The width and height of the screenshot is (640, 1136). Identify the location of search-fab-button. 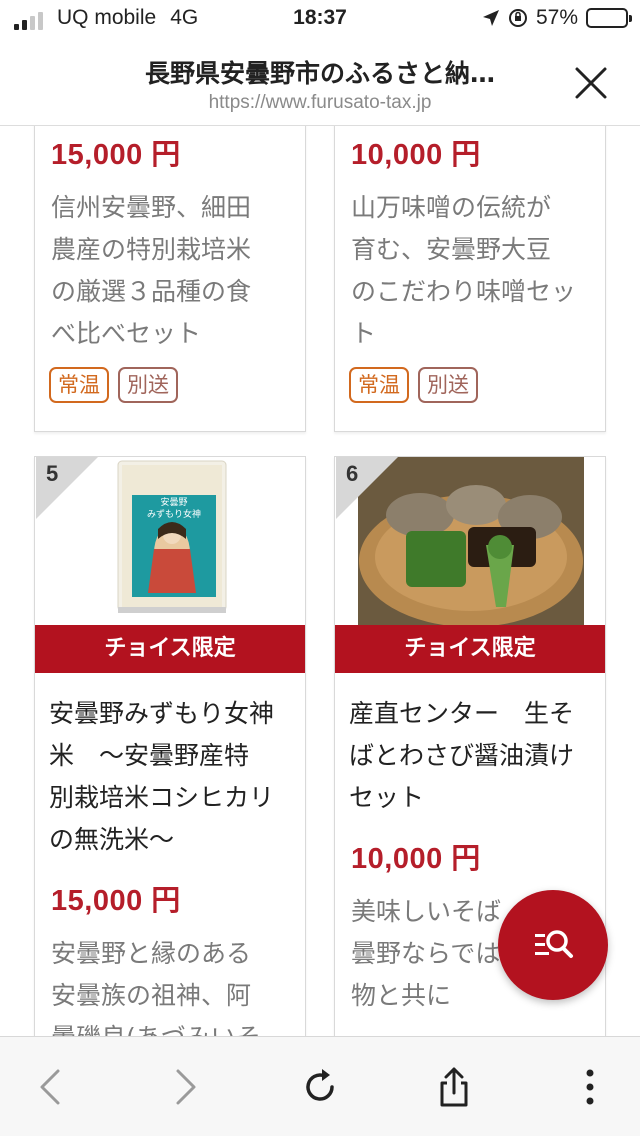
(553, 945).